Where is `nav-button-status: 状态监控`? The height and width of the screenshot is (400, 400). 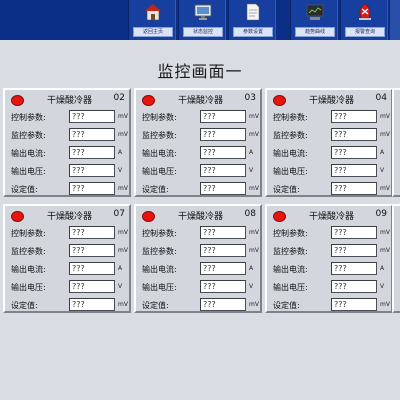 nav-button-status: 状态监控 is located at coordinates (202, 20).